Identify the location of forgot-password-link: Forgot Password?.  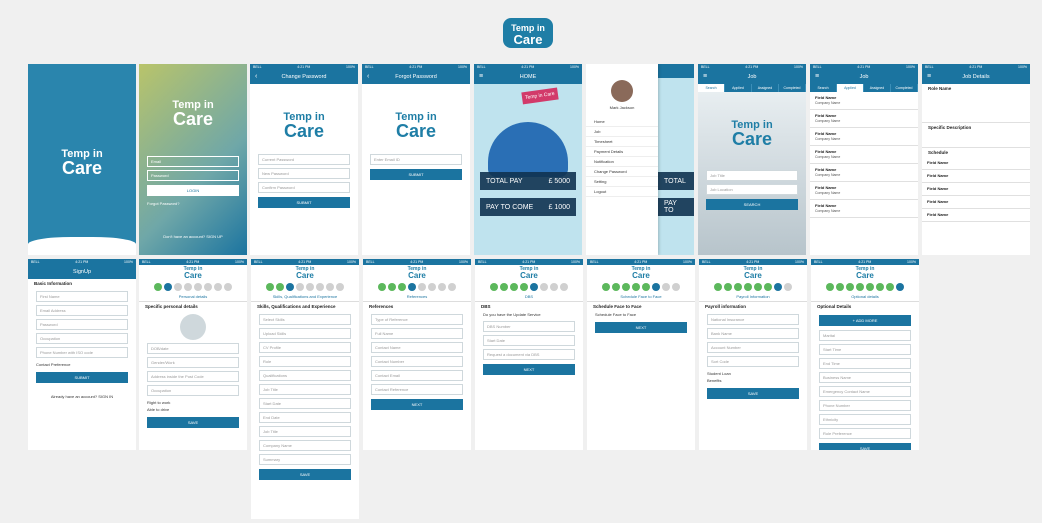
(193, 203).